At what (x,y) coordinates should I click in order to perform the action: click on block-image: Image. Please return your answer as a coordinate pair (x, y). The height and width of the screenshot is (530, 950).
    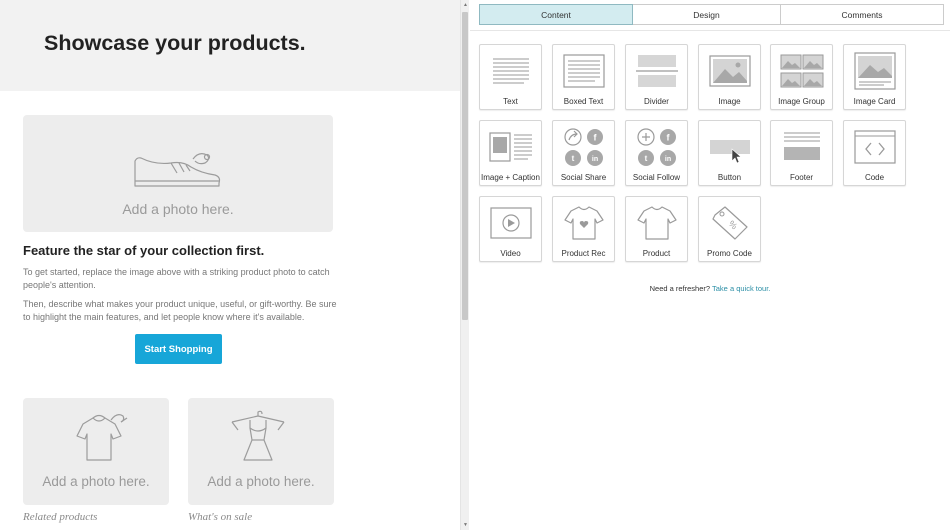
    Looking at the image, I should click on (729, 77).